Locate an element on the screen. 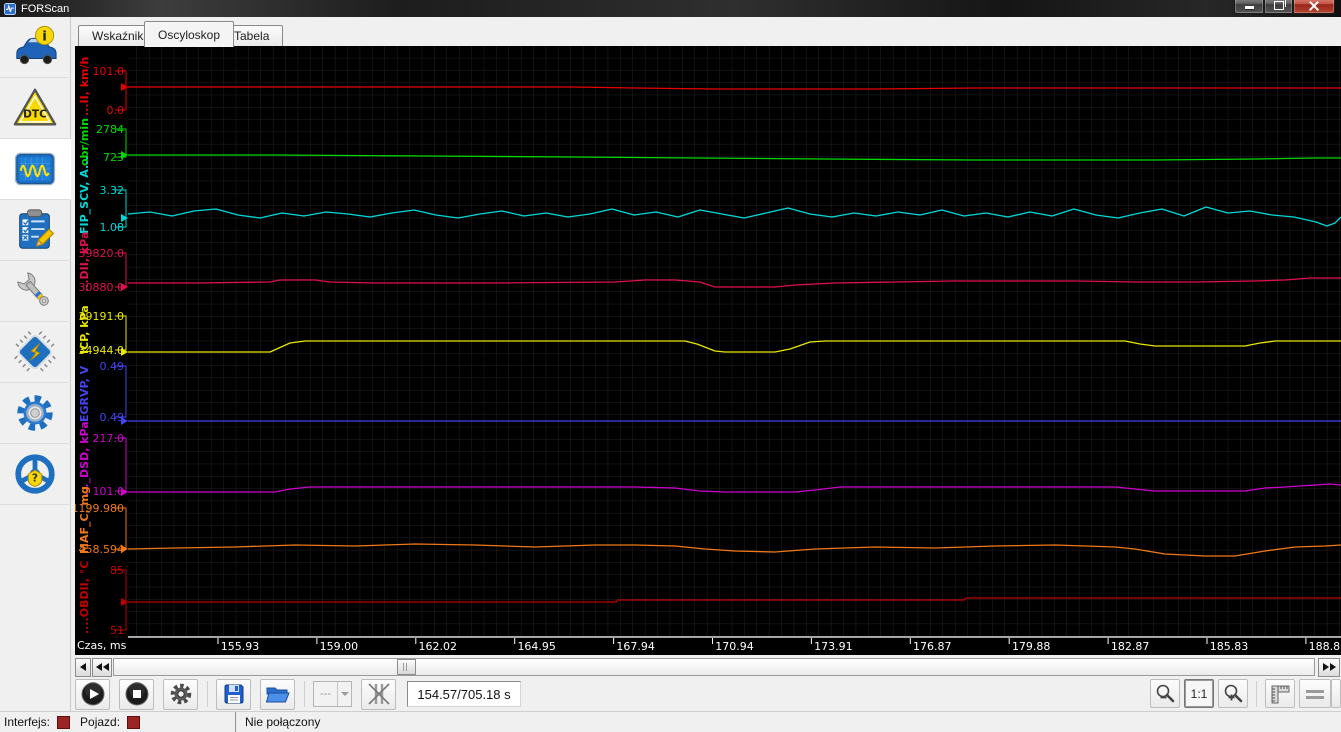 The image size is (1341, 732). stop-button is located at coordinates (136, 694).